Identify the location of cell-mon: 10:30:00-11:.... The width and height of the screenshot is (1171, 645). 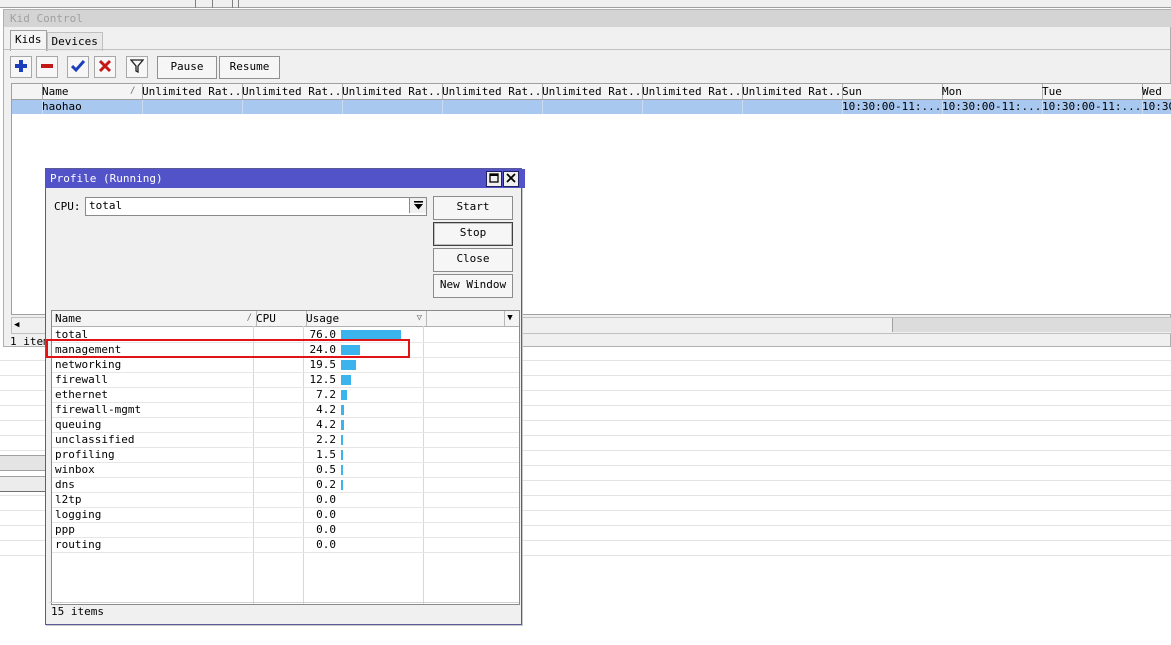
(992, 107).